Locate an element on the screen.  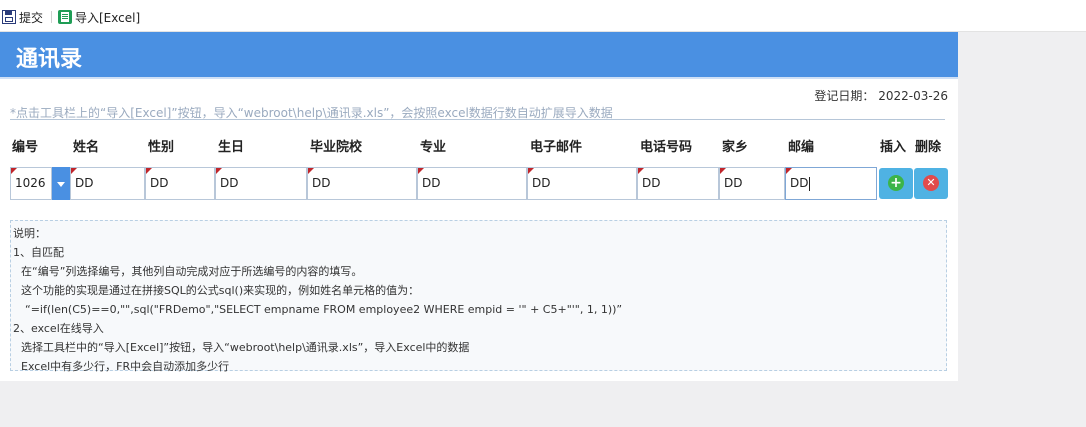
save-icon is located at coordinates (9, 17).